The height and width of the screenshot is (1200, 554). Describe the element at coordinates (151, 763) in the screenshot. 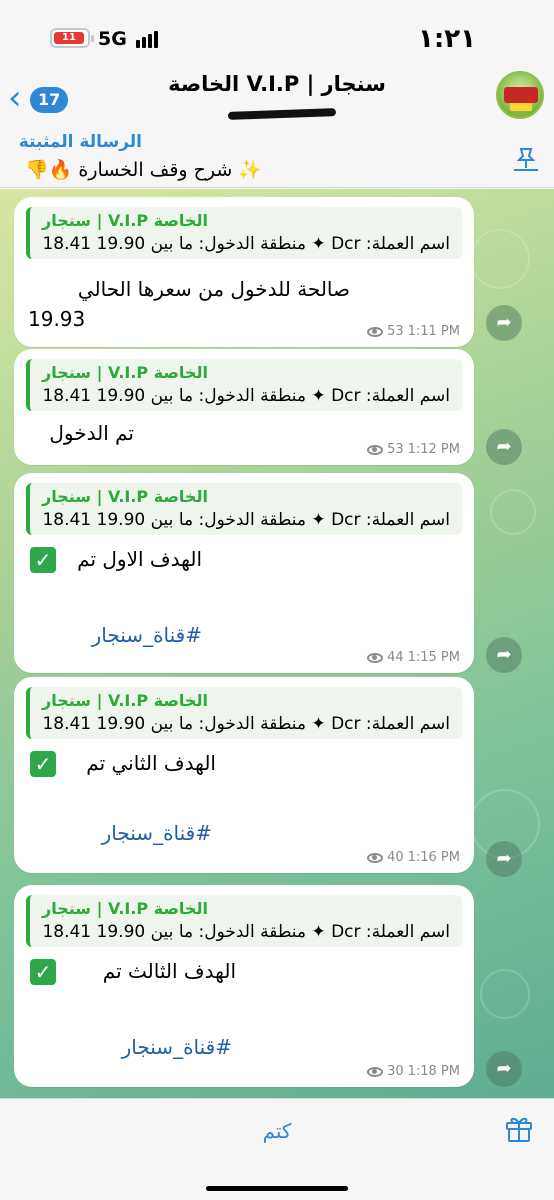

I see `message-text: الهدف الثاني تم` at that location.